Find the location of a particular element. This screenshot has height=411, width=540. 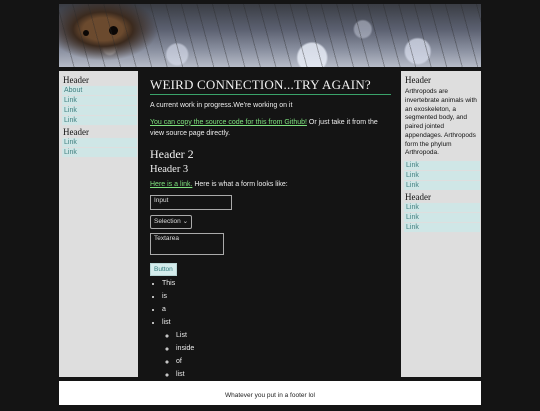

nested-list-item: List is located at coordinates (286, 335).